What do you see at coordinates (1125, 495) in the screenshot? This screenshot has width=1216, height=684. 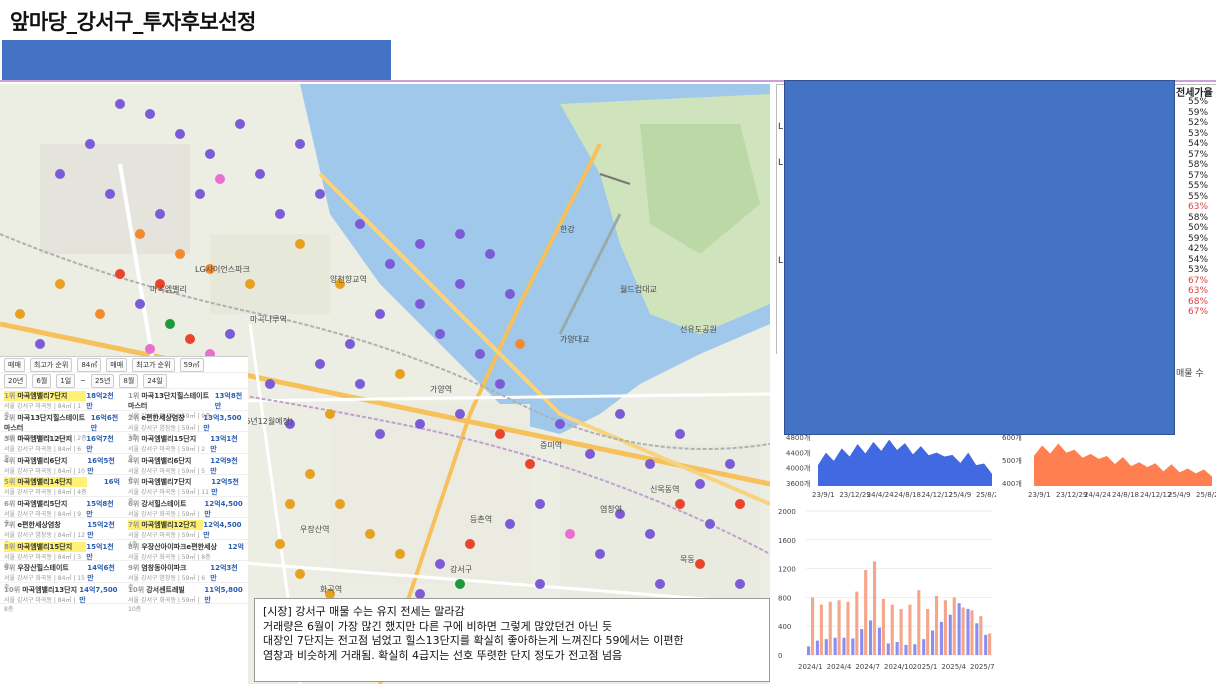 I see `x-tick-label: 24/8/18` at bounding box center [1125, 495].